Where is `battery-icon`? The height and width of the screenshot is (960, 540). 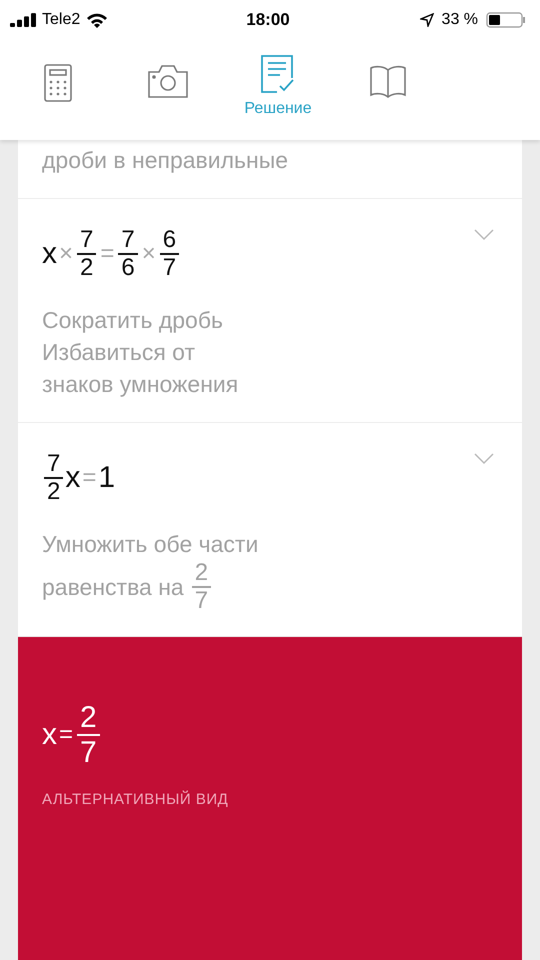 battery-icon is located at coordinates (506, 20).